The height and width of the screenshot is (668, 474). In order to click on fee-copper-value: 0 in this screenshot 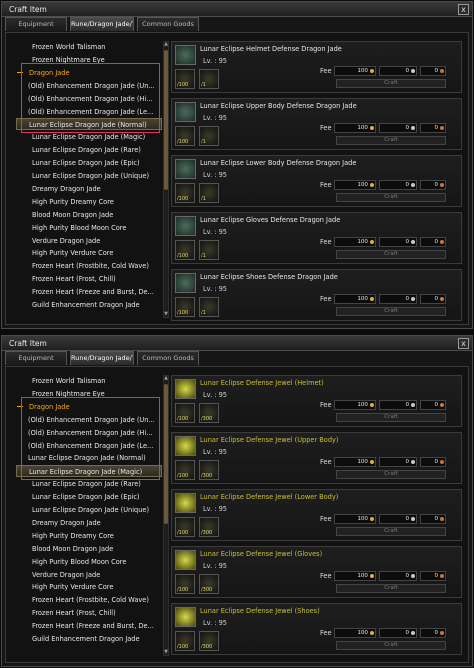, I will do `click(436, 519)`.